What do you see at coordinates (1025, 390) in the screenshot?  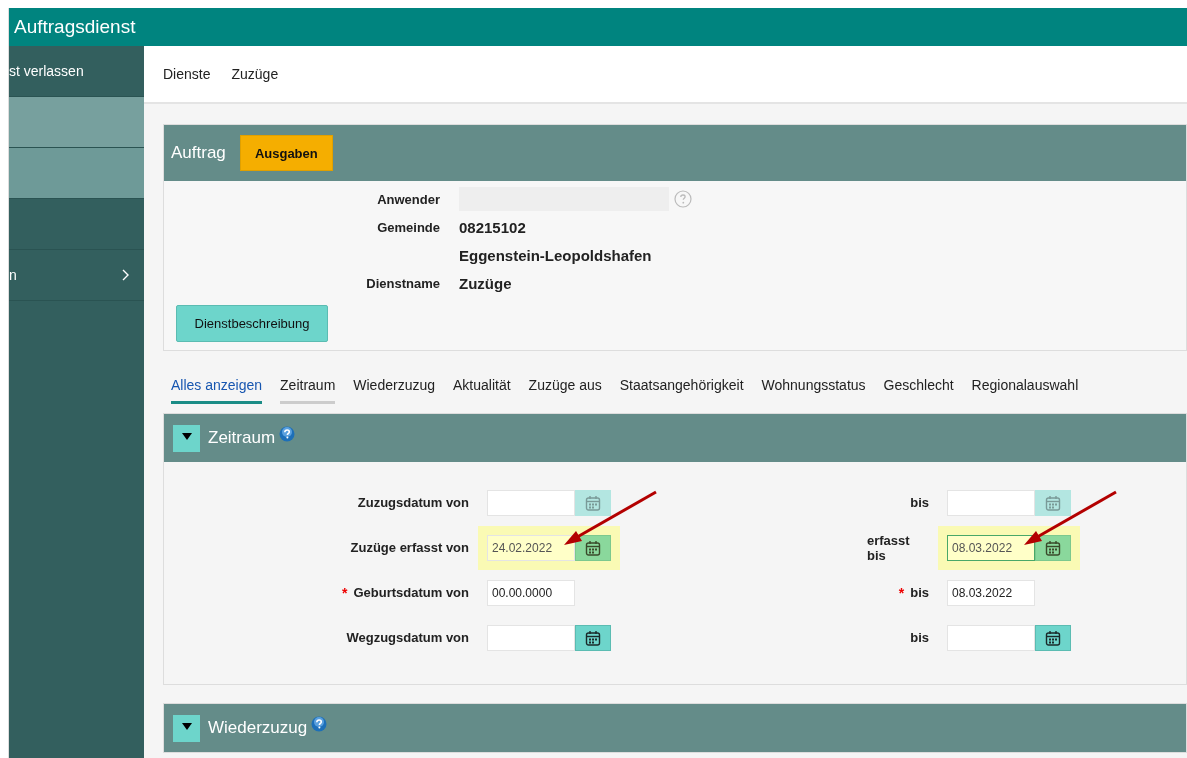 I see `tab: Regionalauswahl` at bounding box center [1025, 390].